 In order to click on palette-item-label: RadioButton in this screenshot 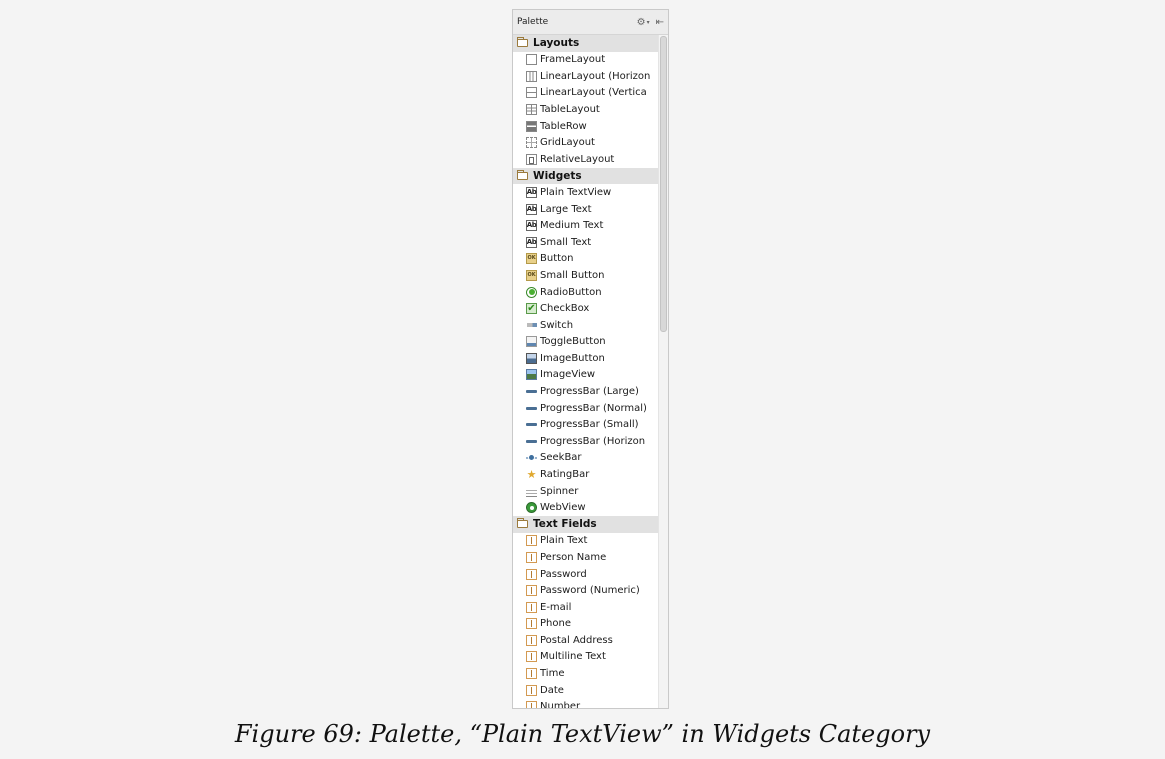, I will do `click(571, 292)`.